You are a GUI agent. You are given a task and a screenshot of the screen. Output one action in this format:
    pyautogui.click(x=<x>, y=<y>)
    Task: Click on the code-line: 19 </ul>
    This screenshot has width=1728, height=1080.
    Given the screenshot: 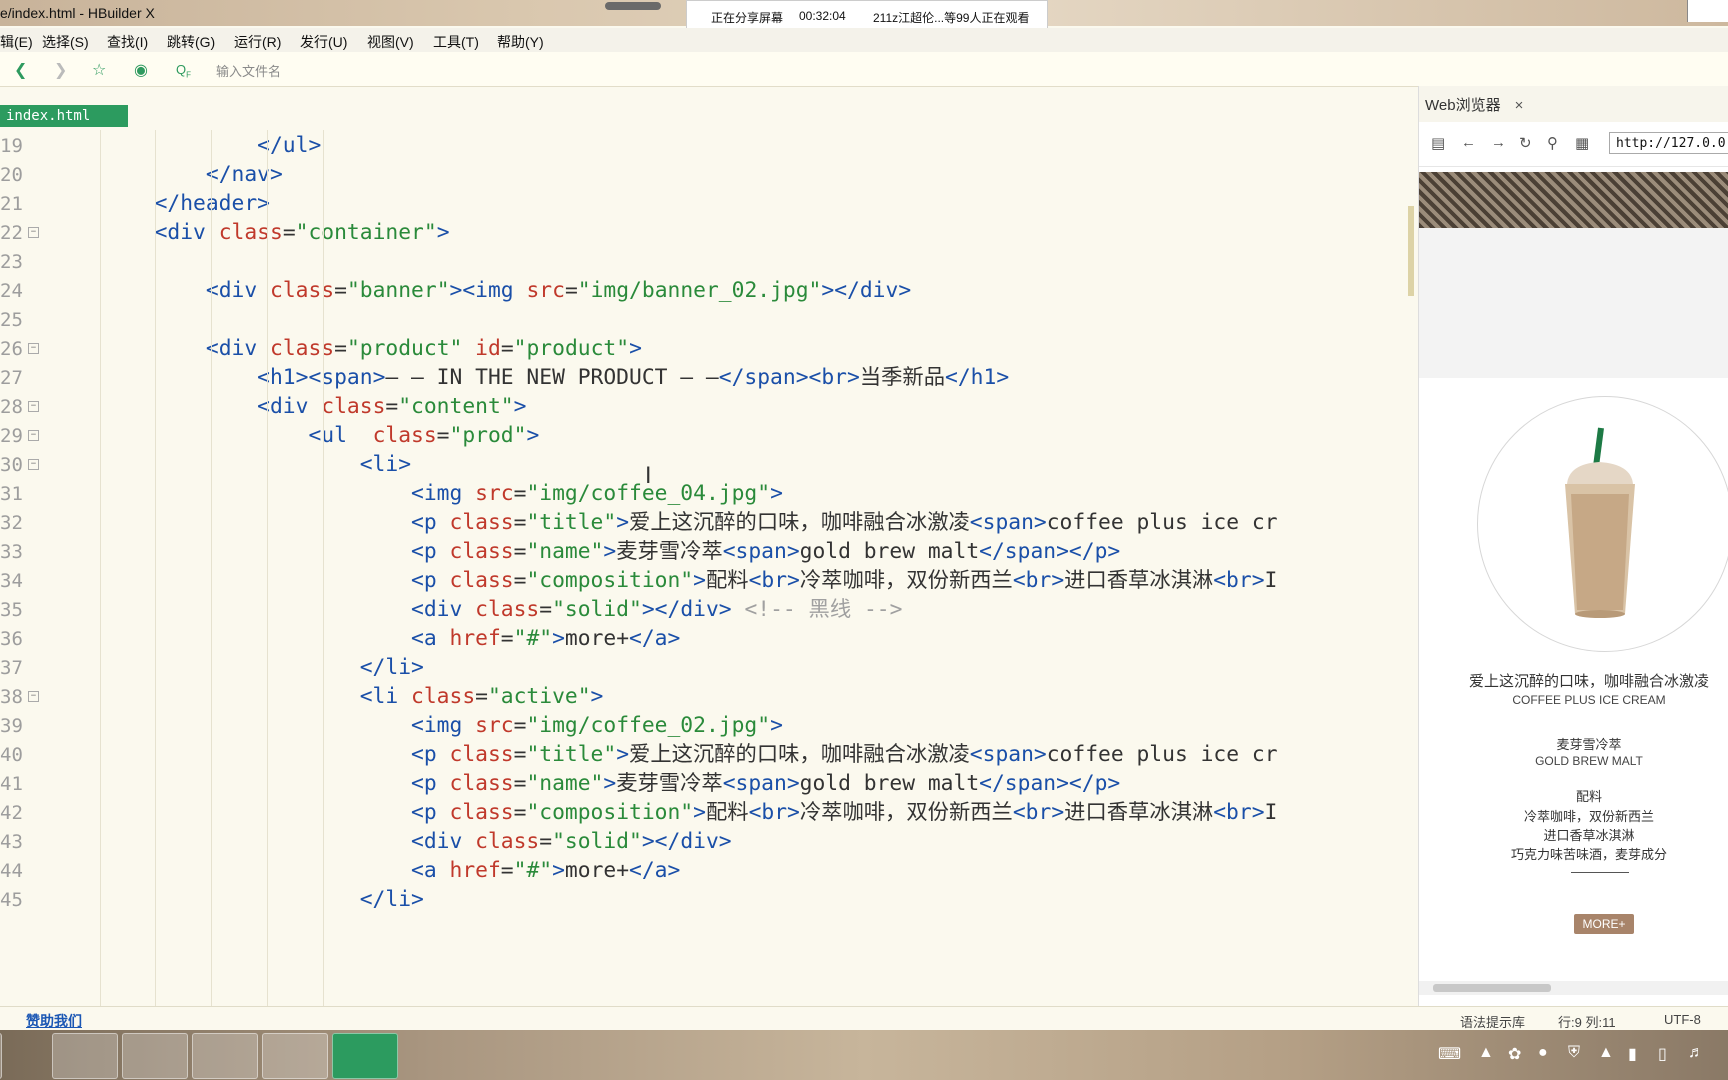 What is the action you would take?
    pyautogui.click(x=707, y=146)
    